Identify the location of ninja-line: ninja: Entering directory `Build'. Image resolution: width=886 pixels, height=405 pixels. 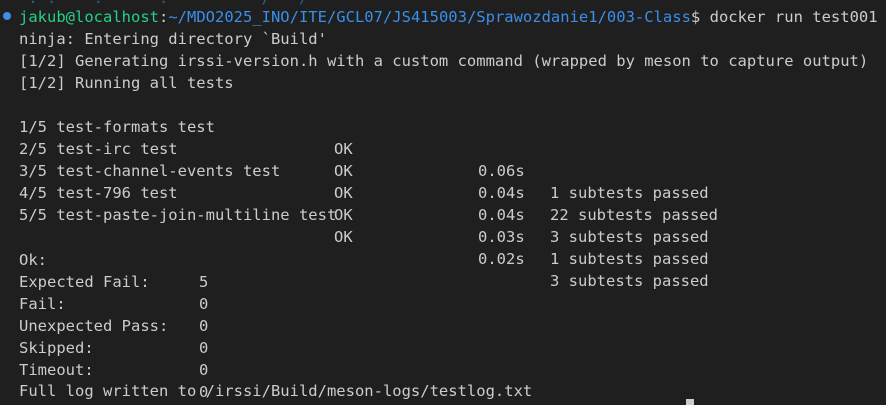
(173, 39).